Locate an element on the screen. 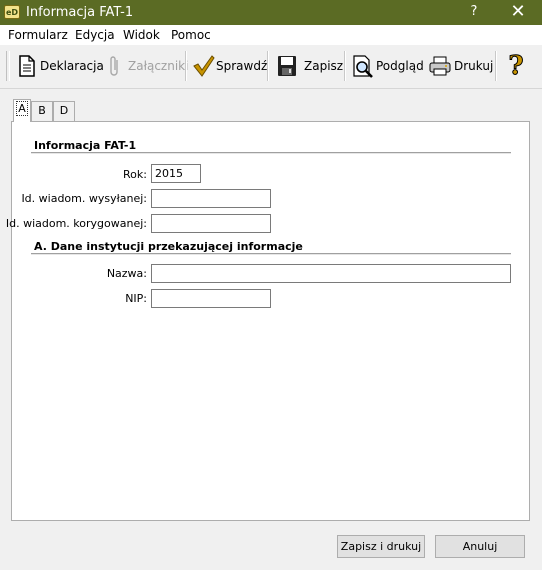 Image resolution: width=542 pixels, height=570 pixels. nip-label: NIP: is located at coordinates (136, 298).